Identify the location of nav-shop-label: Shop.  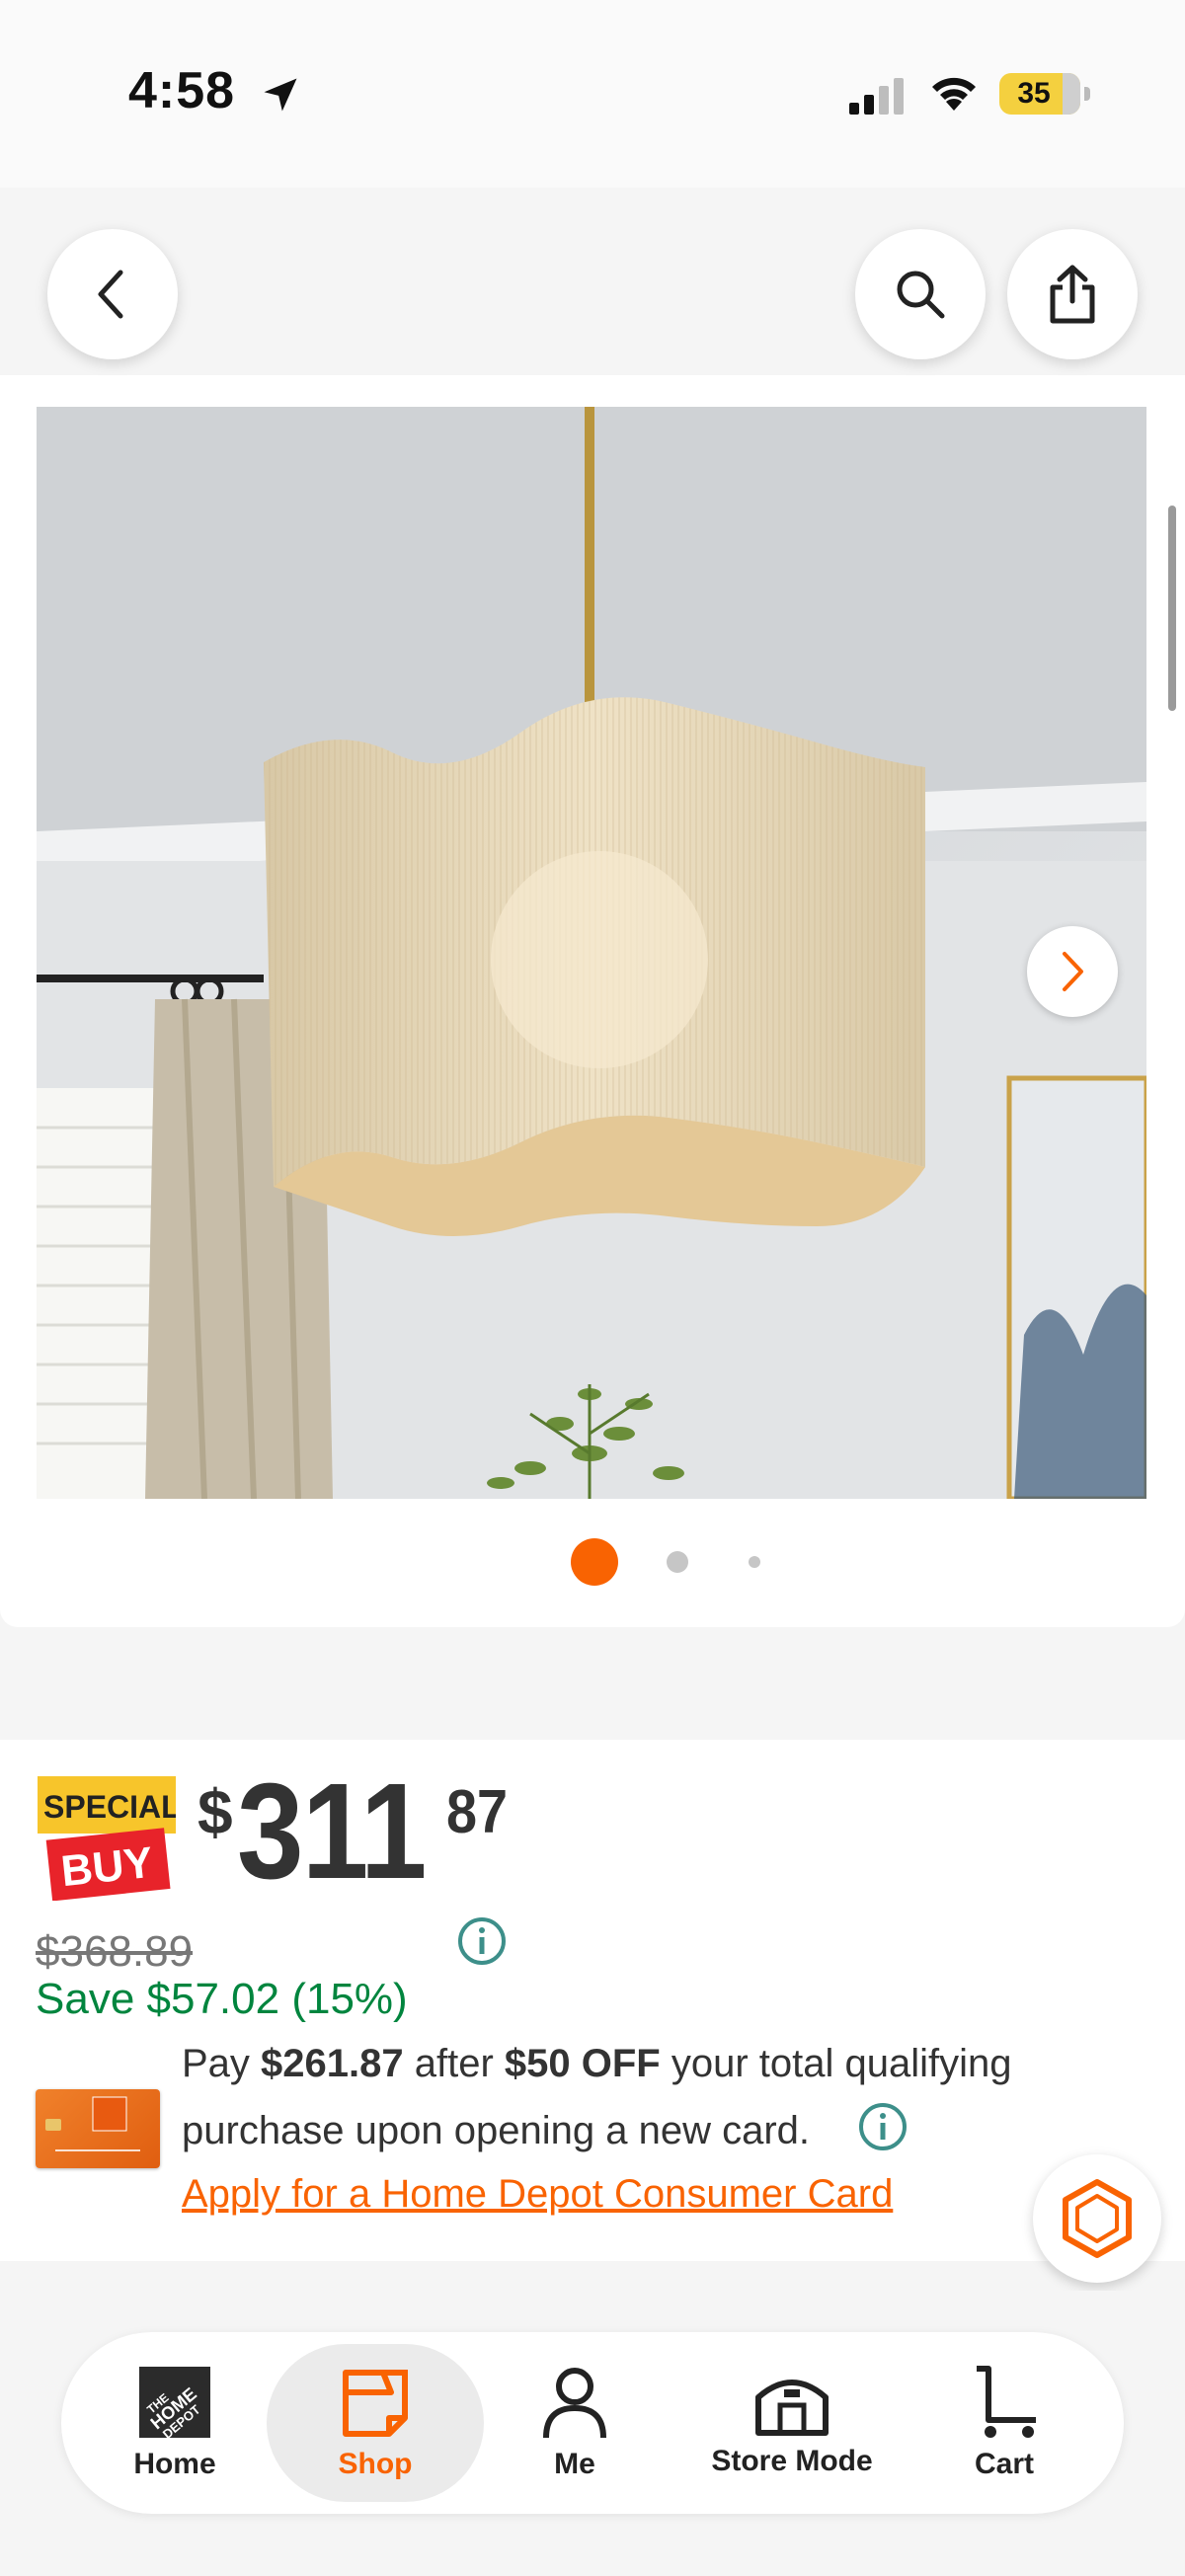
(376, 2464).